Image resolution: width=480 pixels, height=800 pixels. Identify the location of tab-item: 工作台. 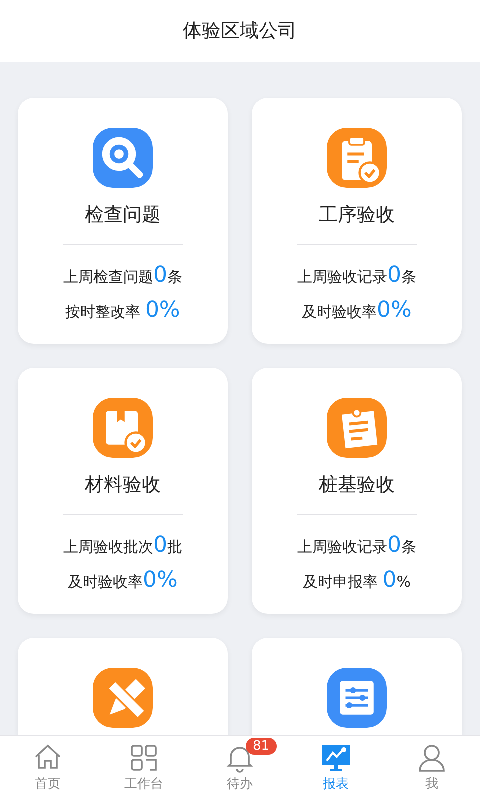
(144, 768).